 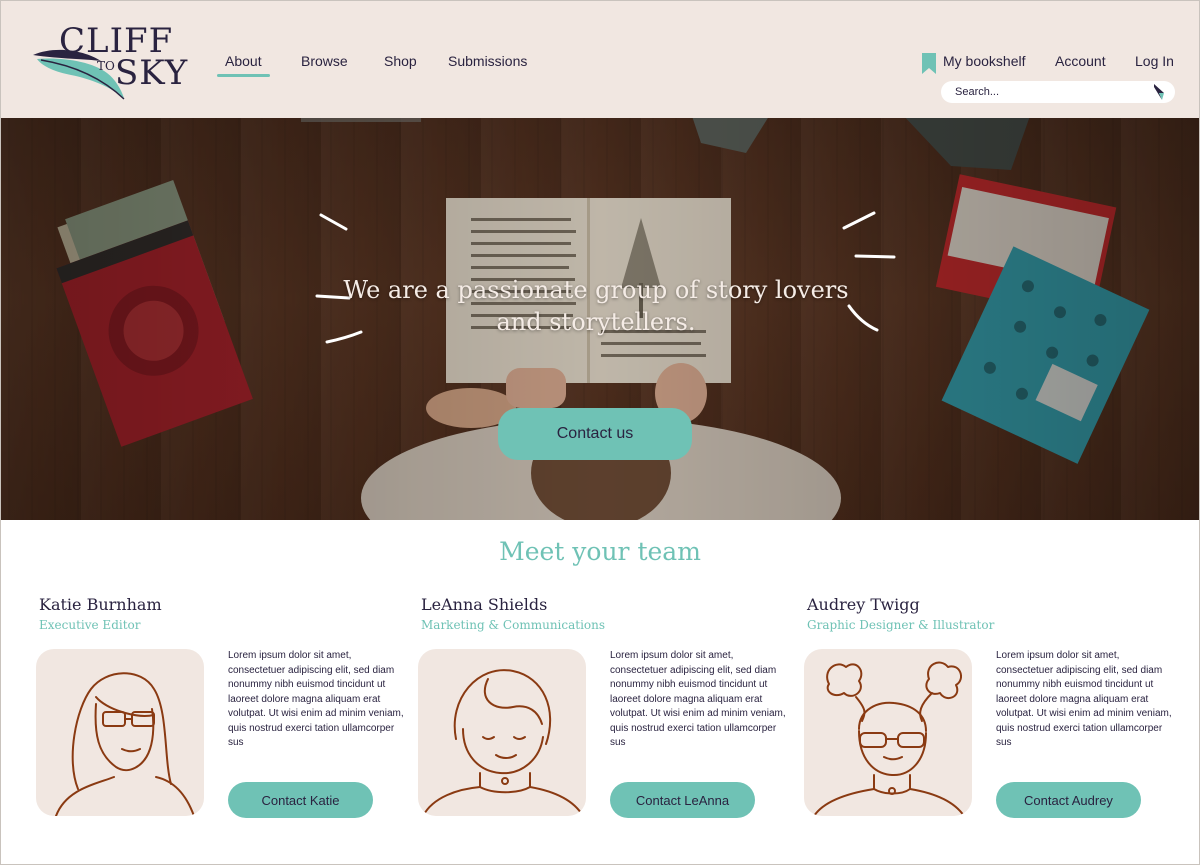 I want to click on login-link: Log In, so click(x=1154, y=61).